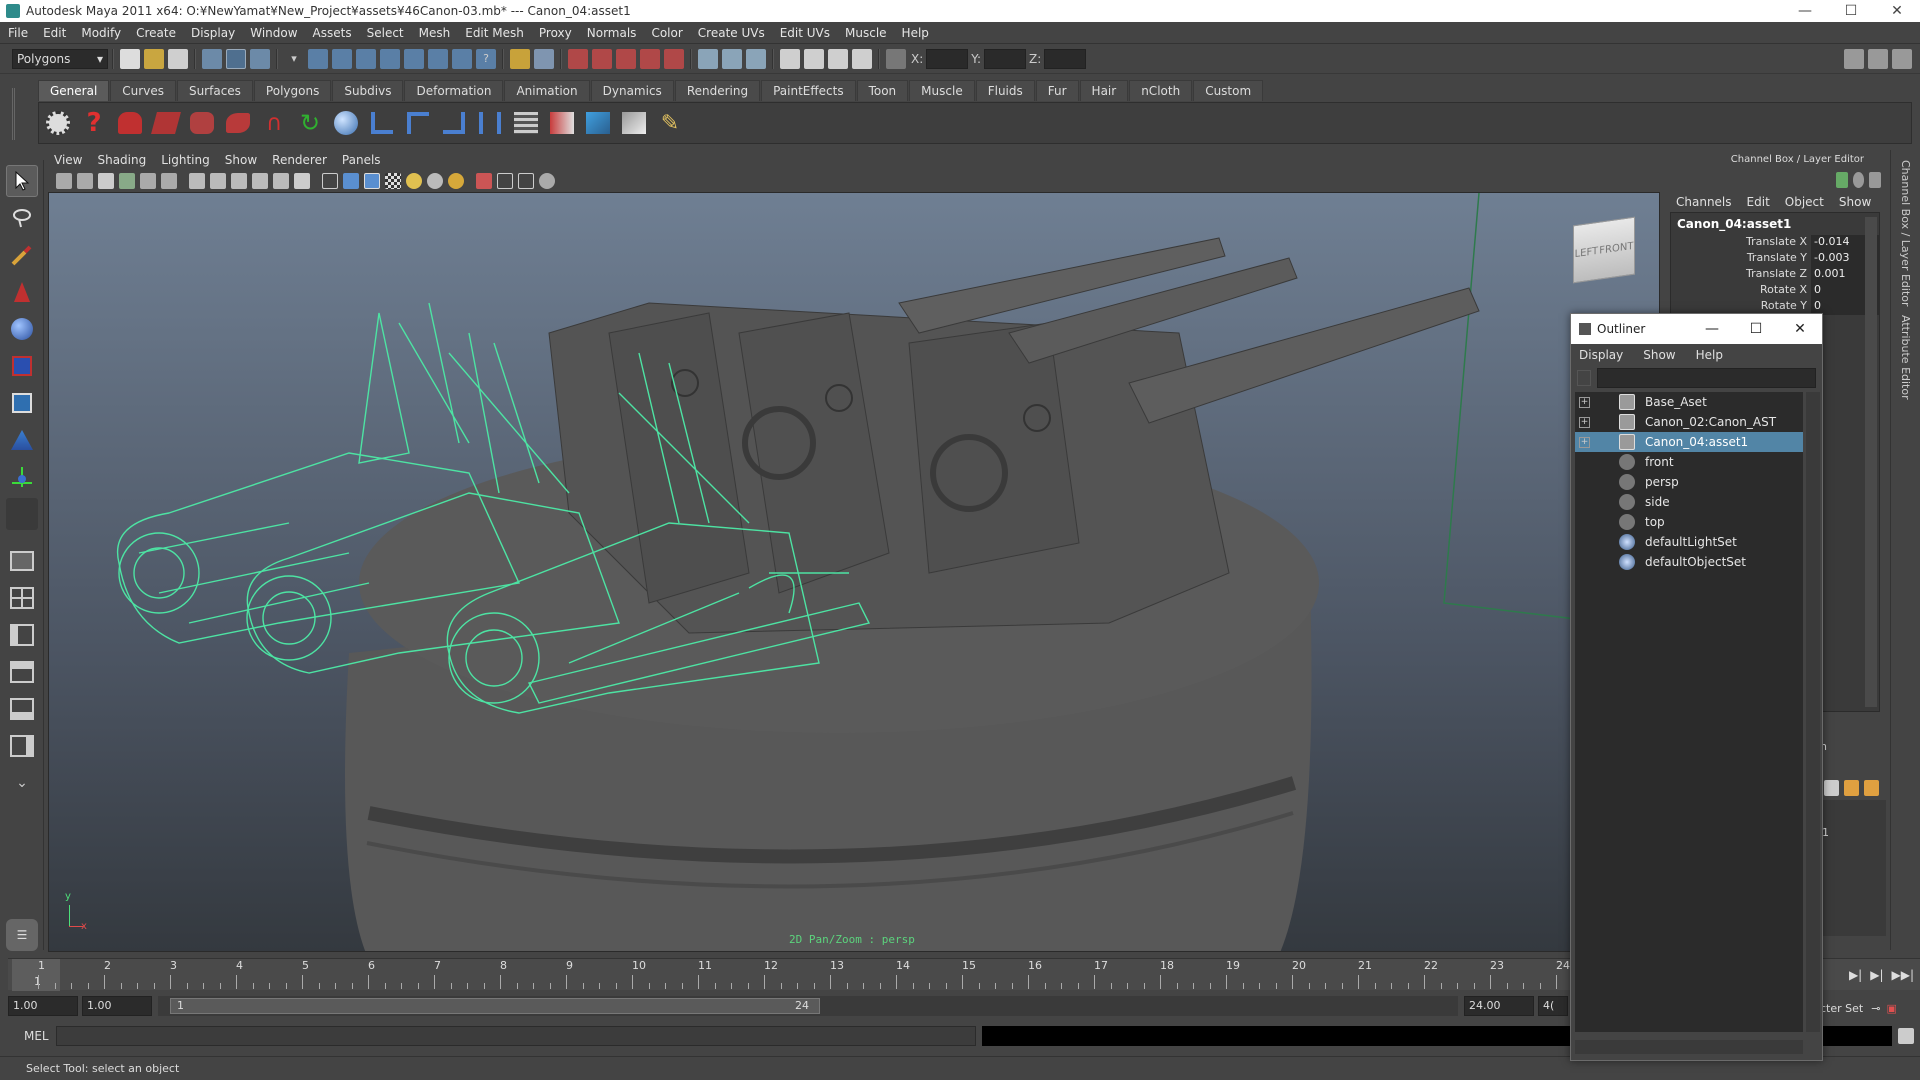 Image resolution: width=1920 pixels, height=1080 pixels. What do you see at coordinates (1228, 90) in the screenshot?
I see `shelf-tab-custom: Custom` at bounding box center [1228, 90].